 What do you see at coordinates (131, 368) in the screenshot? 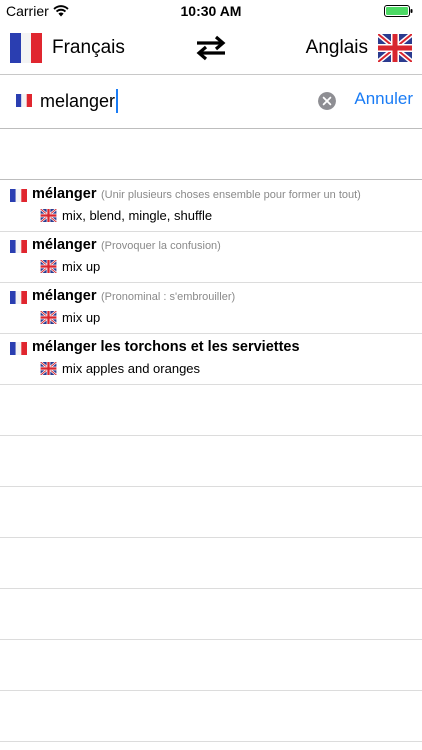
I see `result-translation: mix apples and oranges` at bounding box center [131, 368].